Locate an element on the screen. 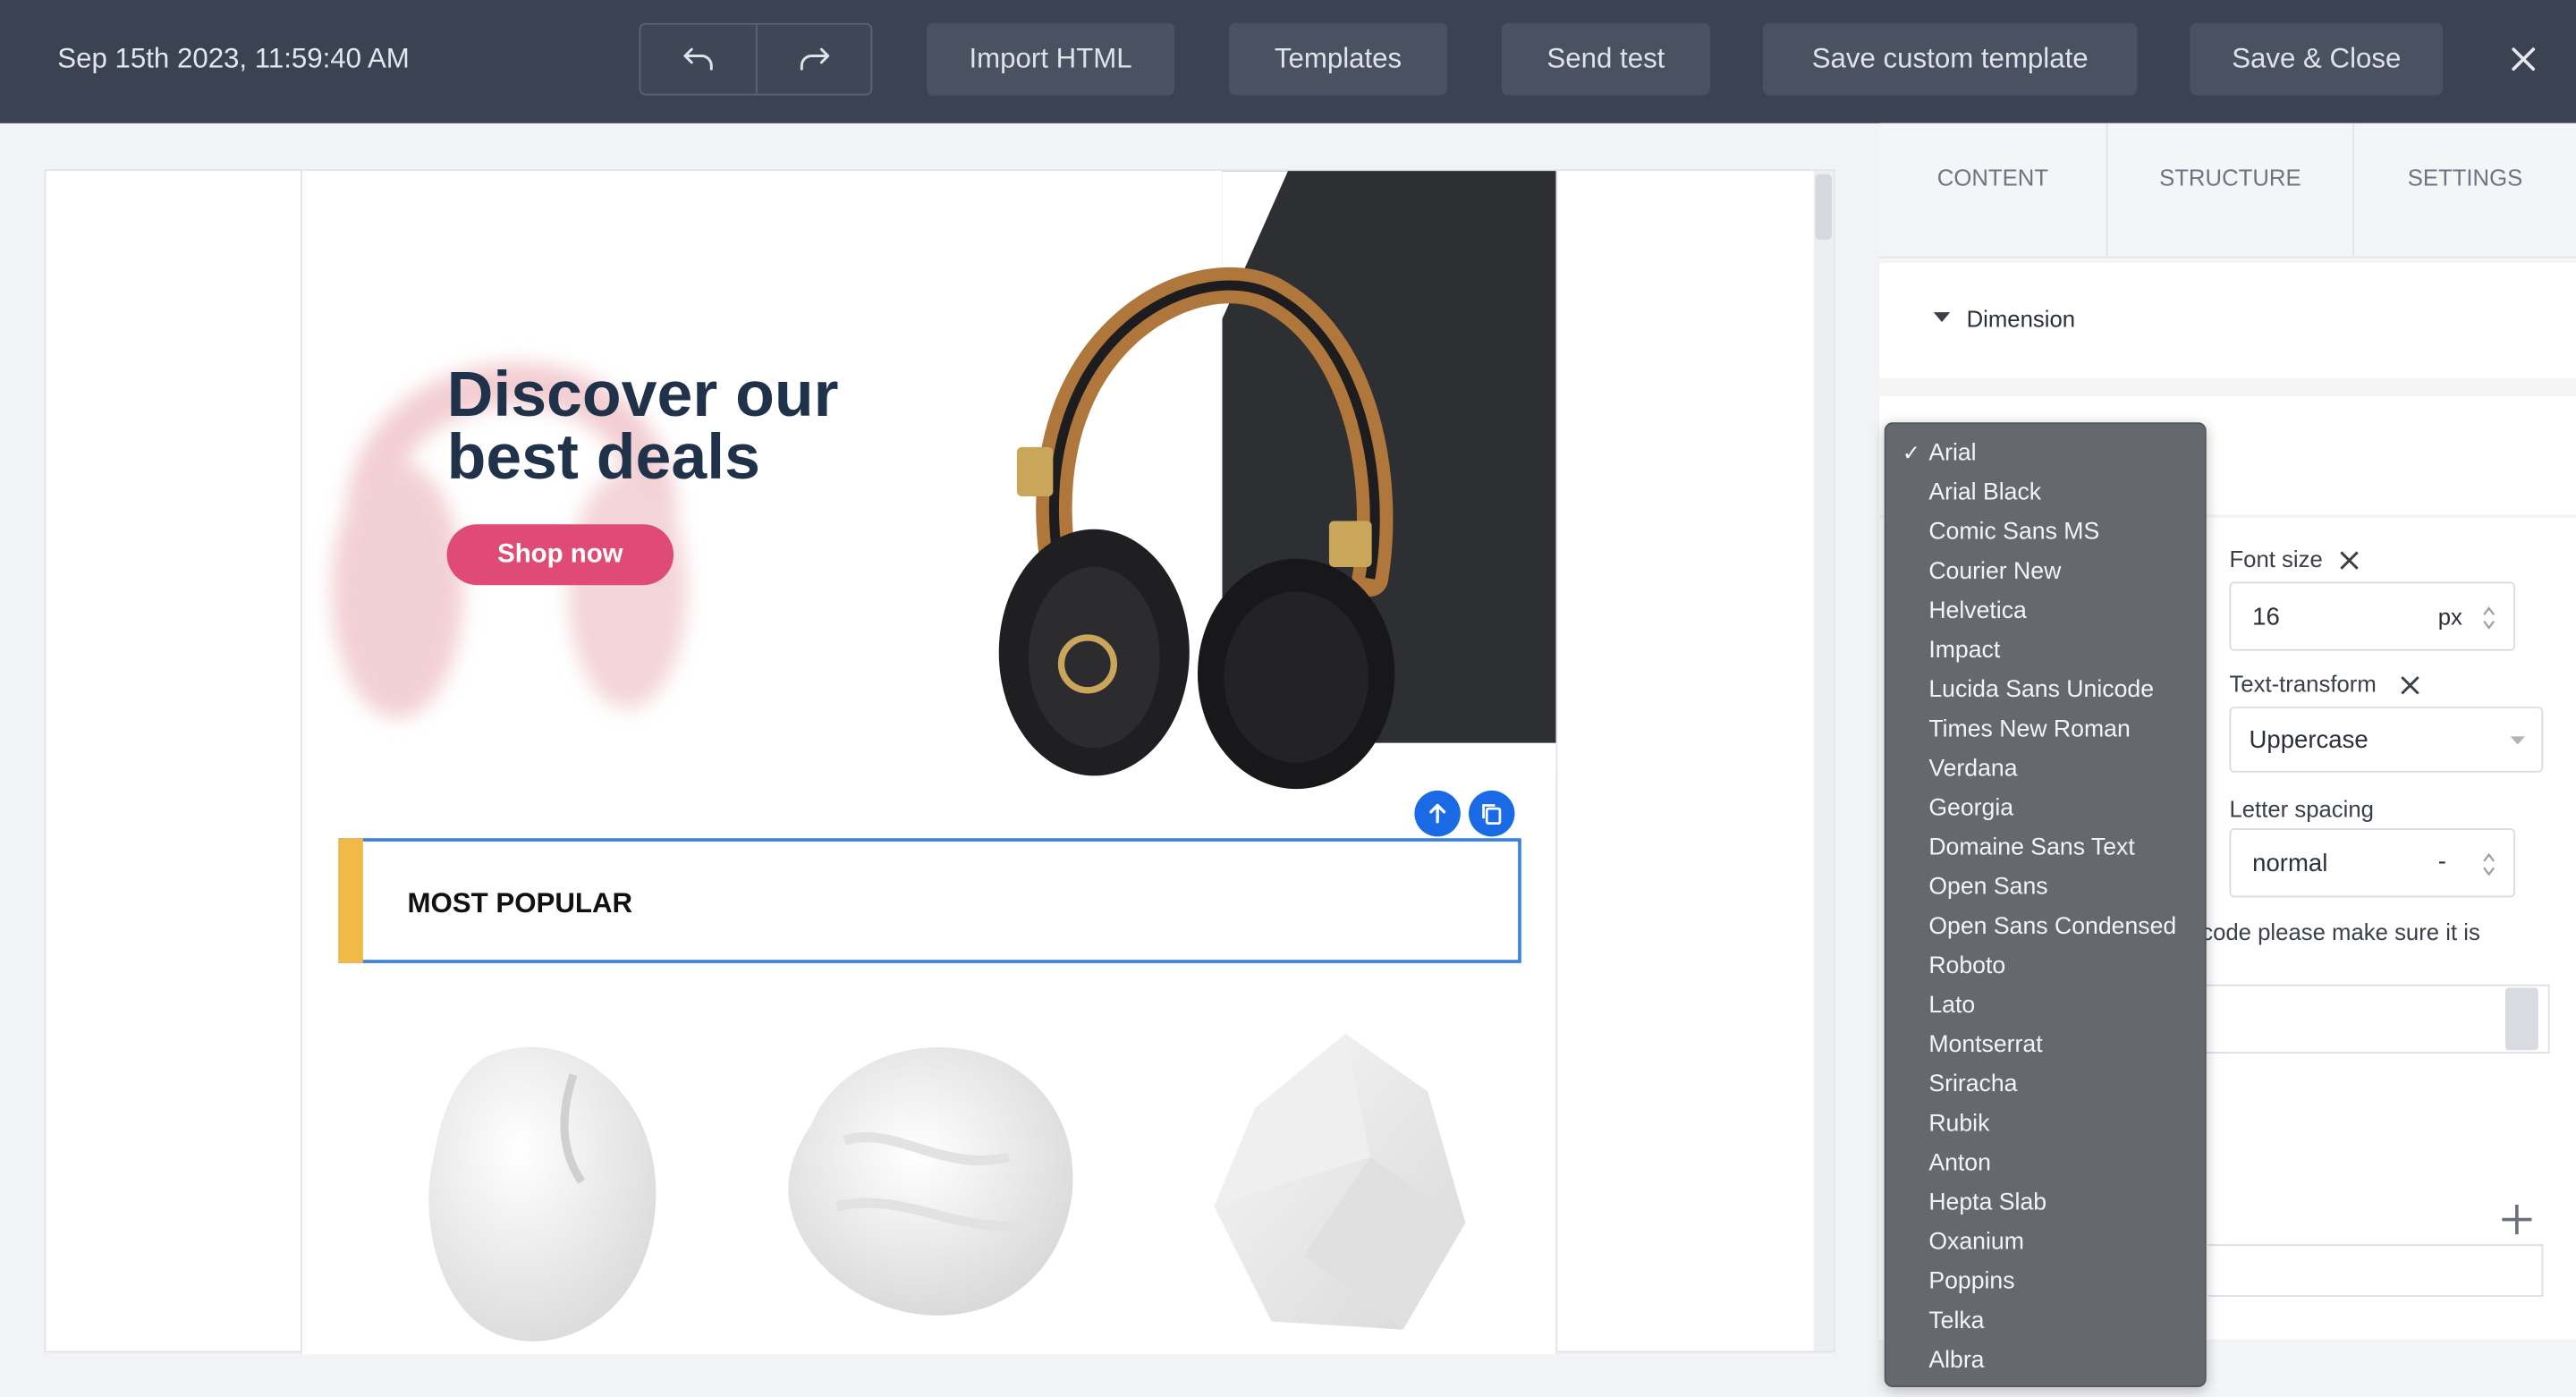 The width and height of the screenshot is (2576, 1397). redo-icon is located at coordinates (815, 59).